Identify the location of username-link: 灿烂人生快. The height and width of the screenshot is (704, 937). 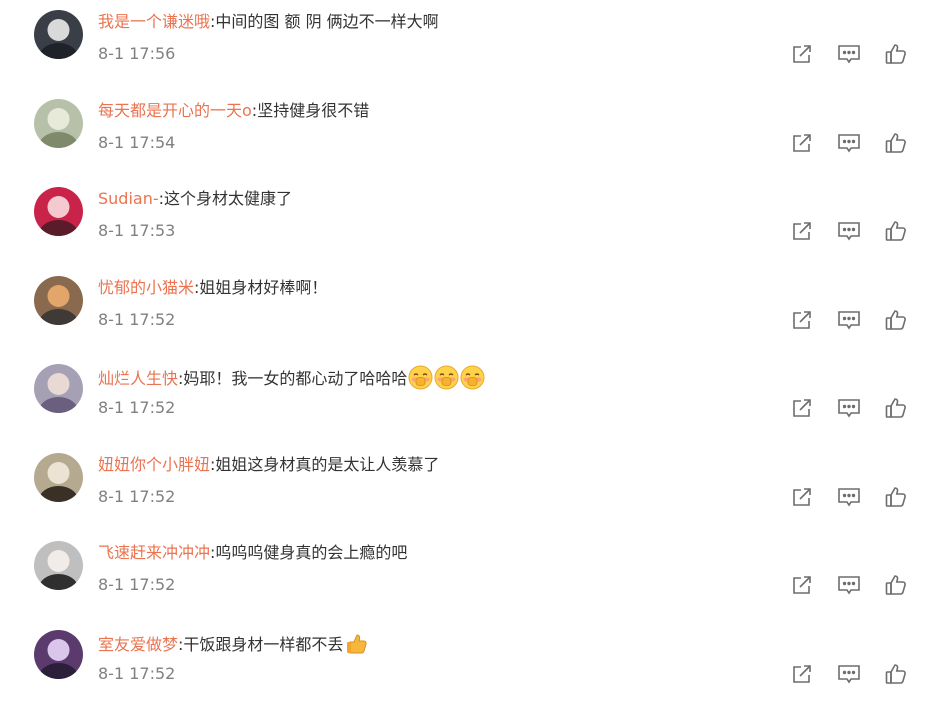
(138, 378).